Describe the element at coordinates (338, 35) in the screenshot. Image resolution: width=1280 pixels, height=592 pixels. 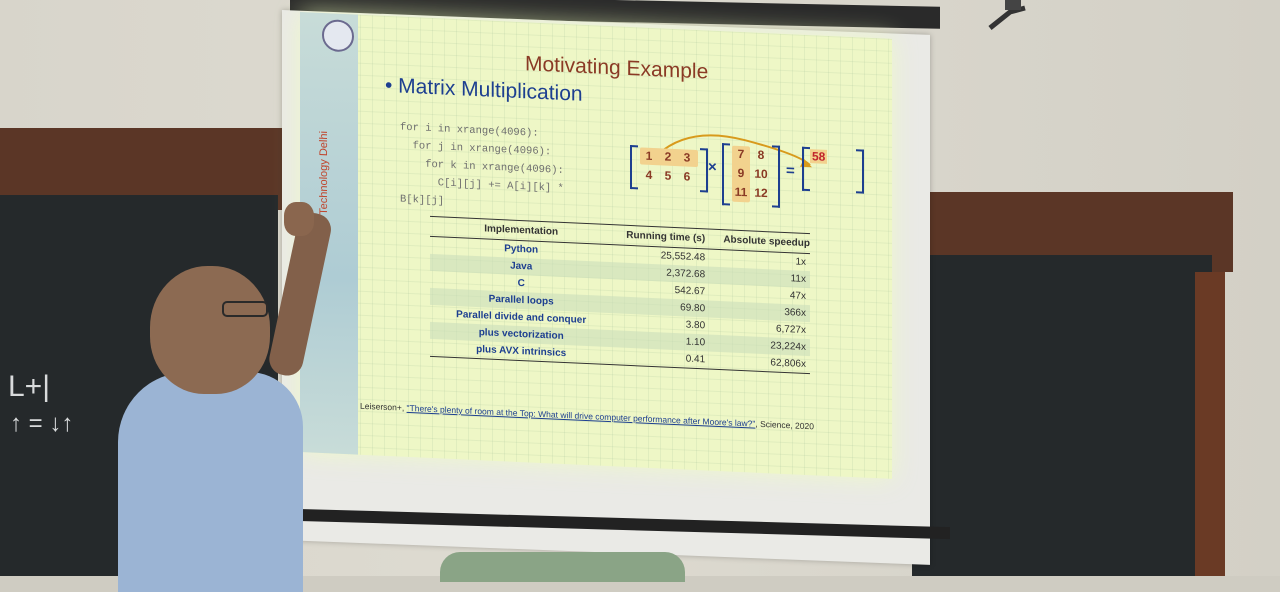
I see `iit-logo-icon` at that location.